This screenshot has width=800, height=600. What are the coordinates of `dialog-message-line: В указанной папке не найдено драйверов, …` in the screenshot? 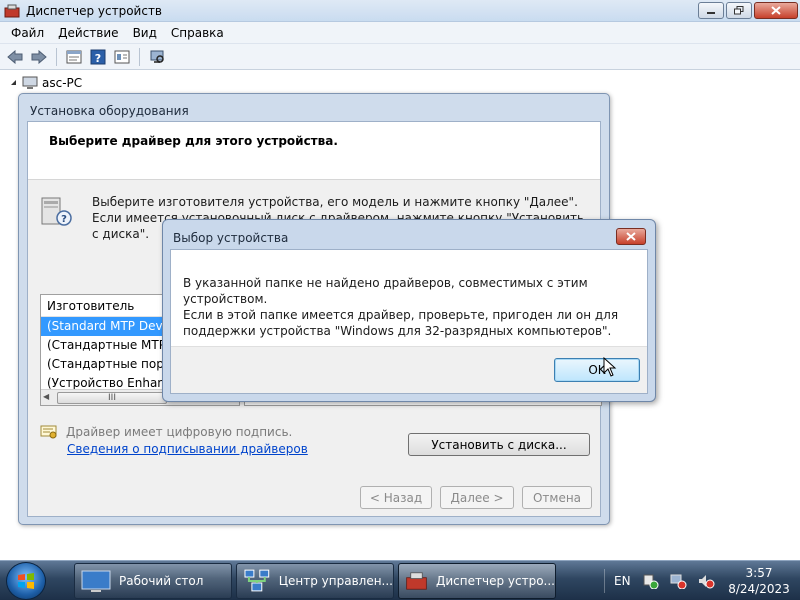 It's located at (385, 291).